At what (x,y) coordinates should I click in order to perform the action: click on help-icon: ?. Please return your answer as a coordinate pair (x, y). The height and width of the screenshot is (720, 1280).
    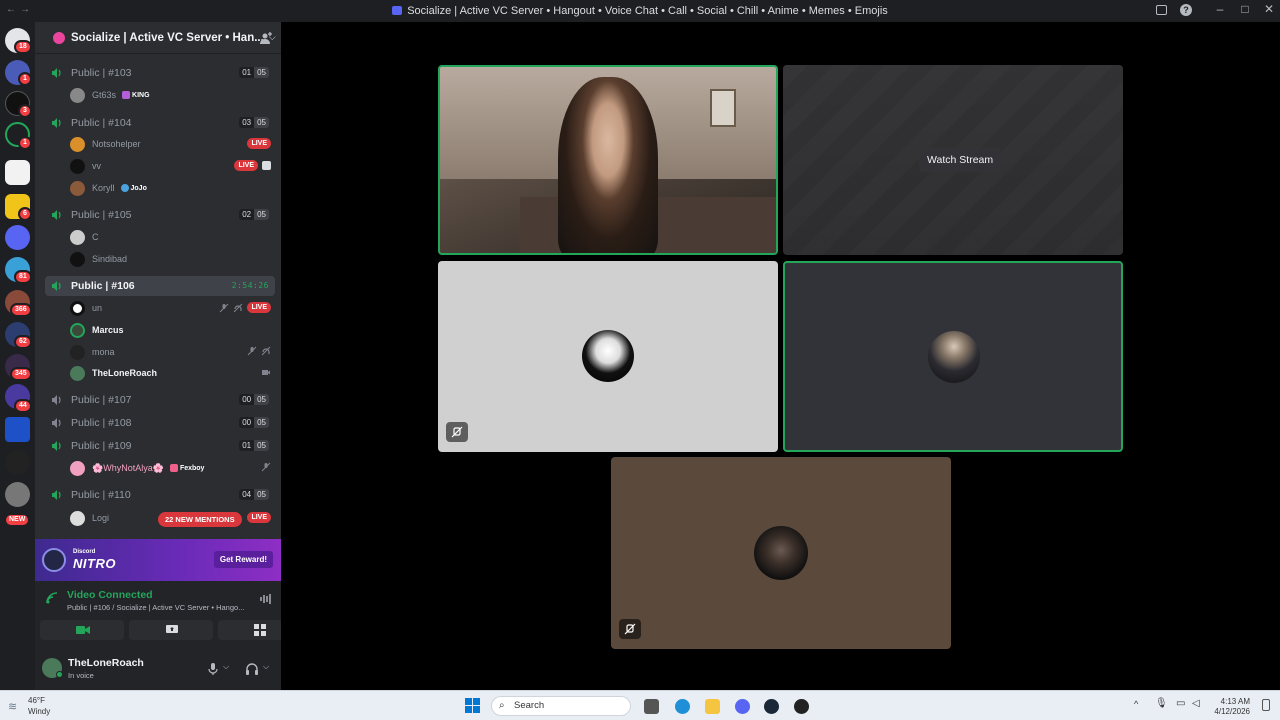
    Looking at the image, I should click on (1186, 10).